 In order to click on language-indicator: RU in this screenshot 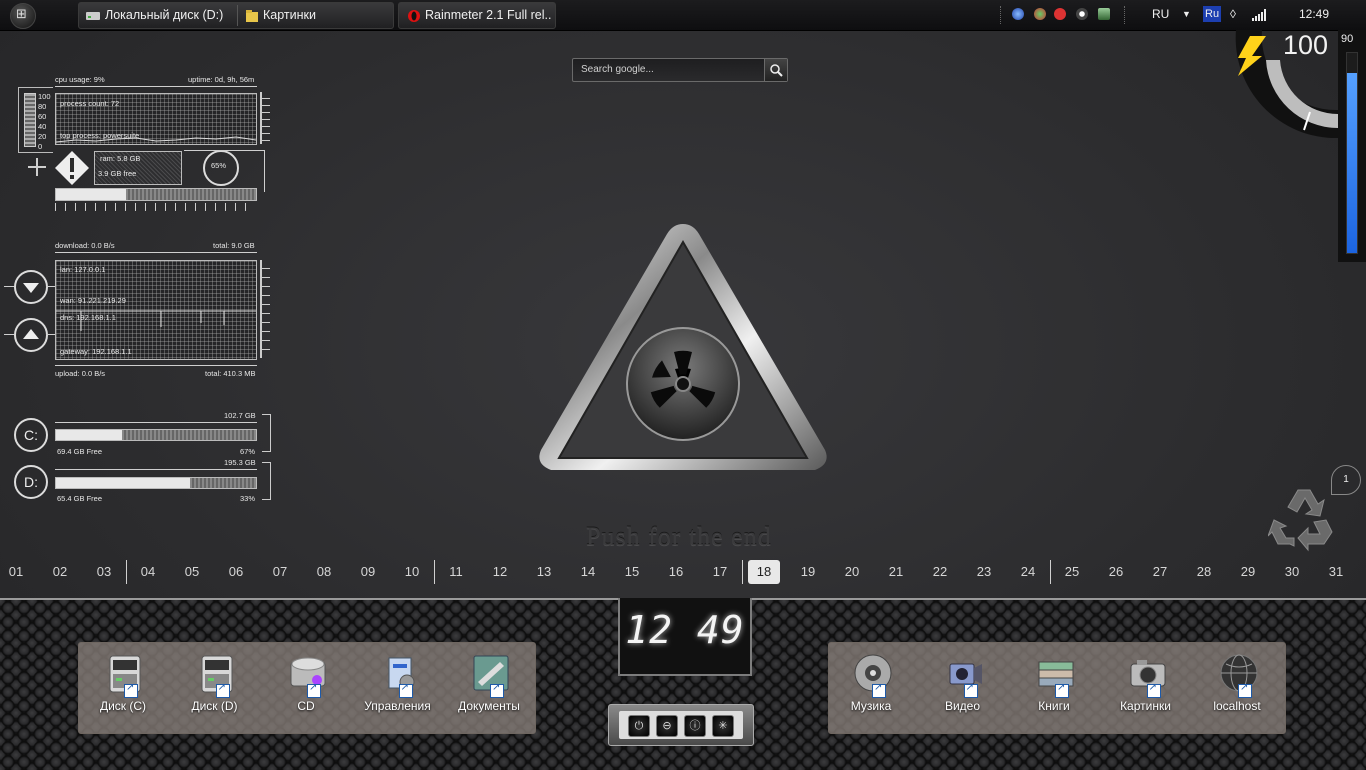, I will do `click(1160, 15)`.